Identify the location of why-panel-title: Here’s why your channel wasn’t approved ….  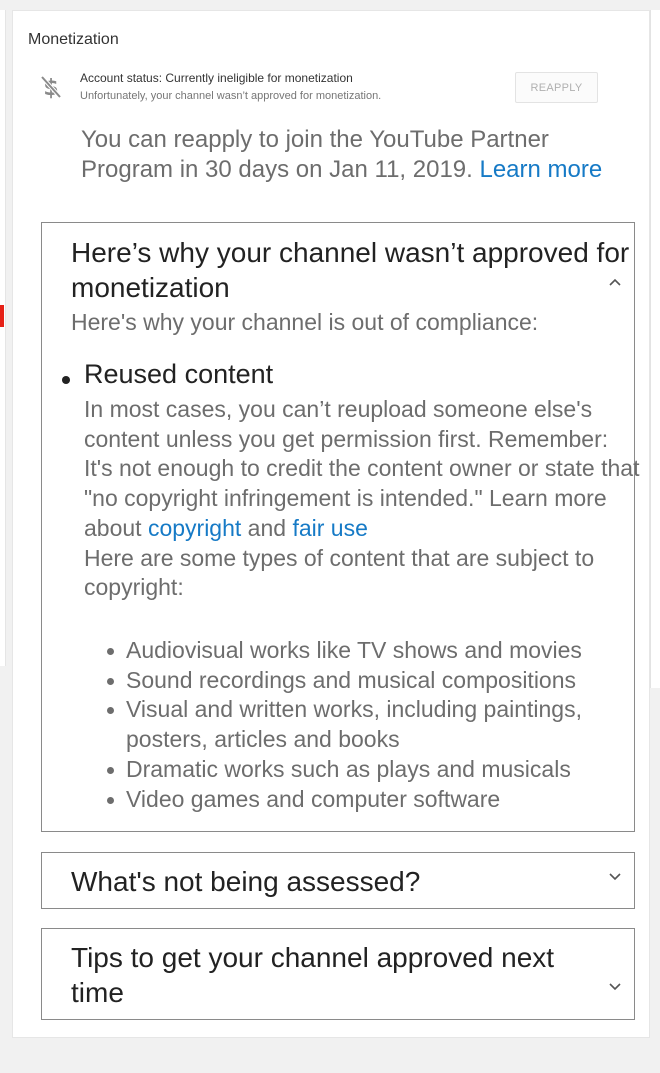
(351, 270).